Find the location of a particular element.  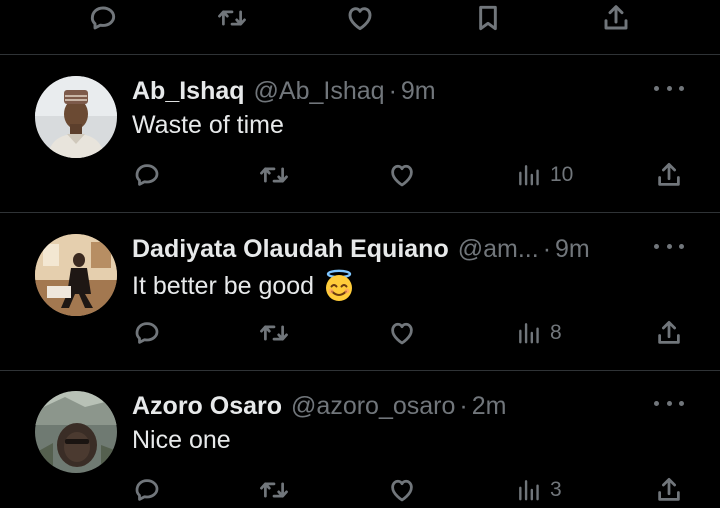

author-handle: @Ab_Ishaq is located at coordinates (319, 91).